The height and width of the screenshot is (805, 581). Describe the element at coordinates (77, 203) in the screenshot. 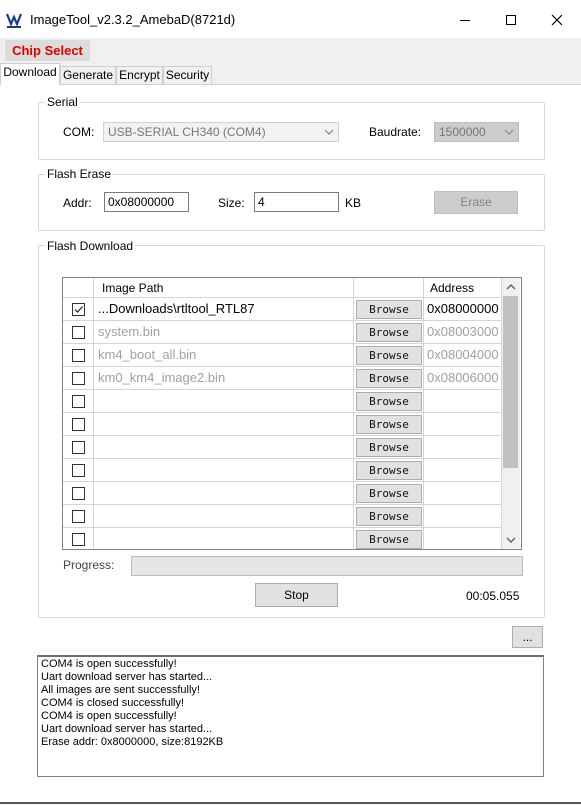

I see `erase-addr-label: Addr:` at that location.